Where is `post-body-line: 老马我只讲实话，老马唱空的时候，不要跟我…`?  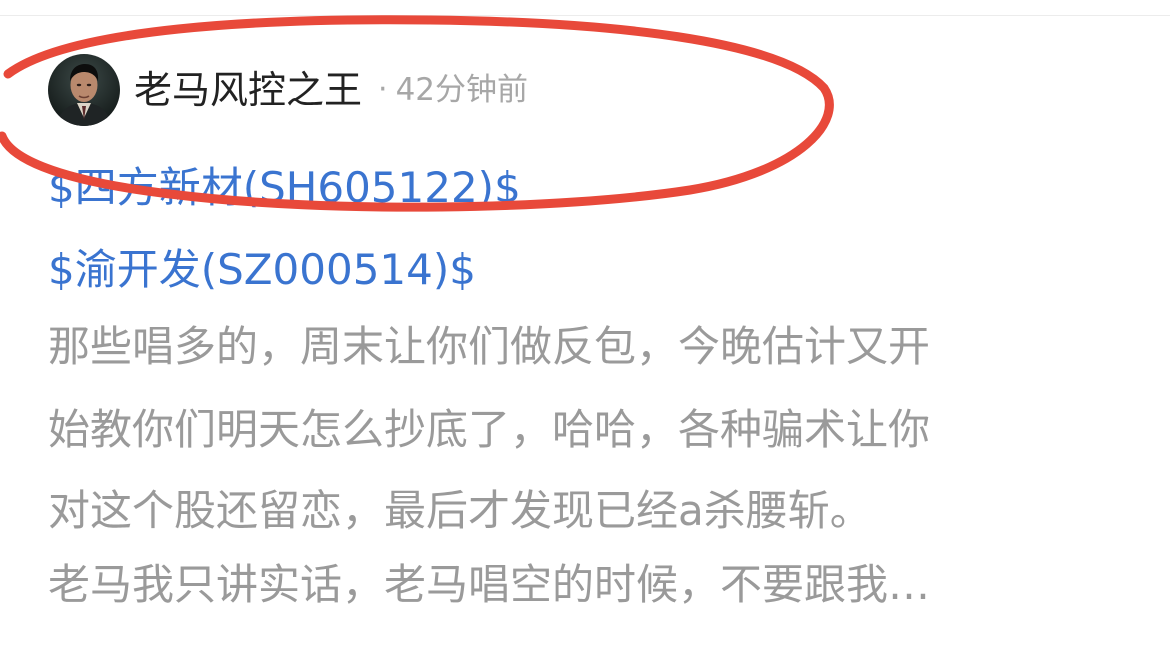 post-body-line: 老马我只讲实话，老马唱空的时候，不要跟我… is located at coordinates (588, 585).